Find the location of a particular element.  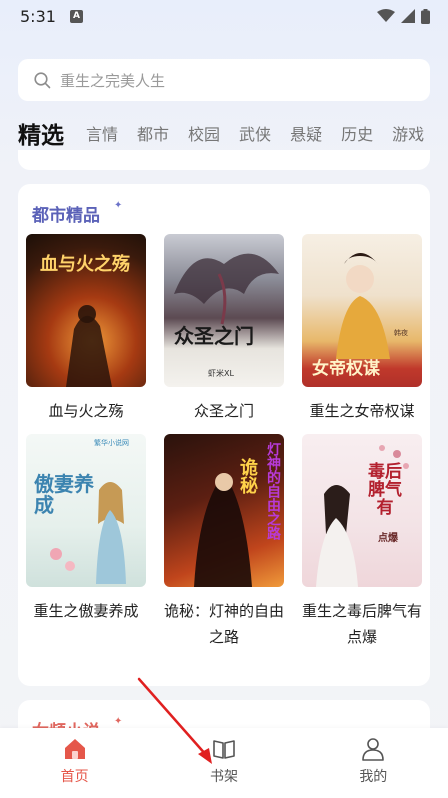

nav-bookshelf: 书架 is located at coordinates (224, 761).